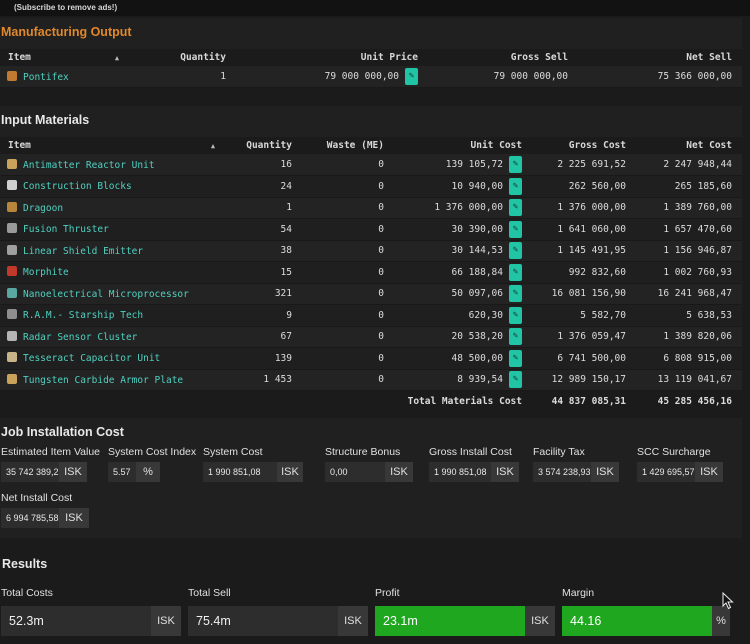  Describe the element at coordinates (684, 251) in the screenshot. I see `net-cost-cell: 1 156 946,87` at that location.